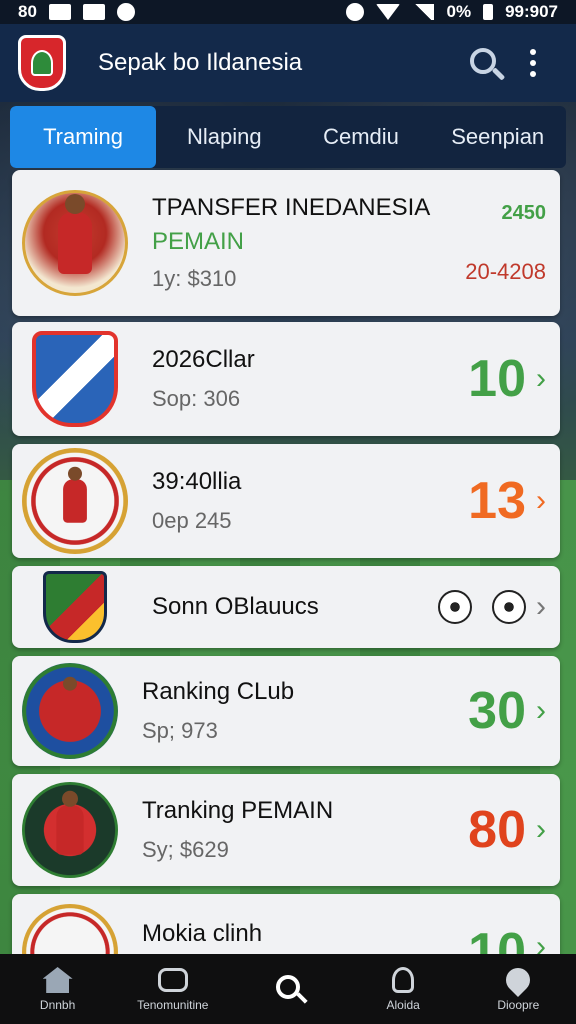 This screenshot has width=576, height=1024. Describe the element at coordinates (518, 980) in the screenshot. I see `location-pin-icon` at that location.